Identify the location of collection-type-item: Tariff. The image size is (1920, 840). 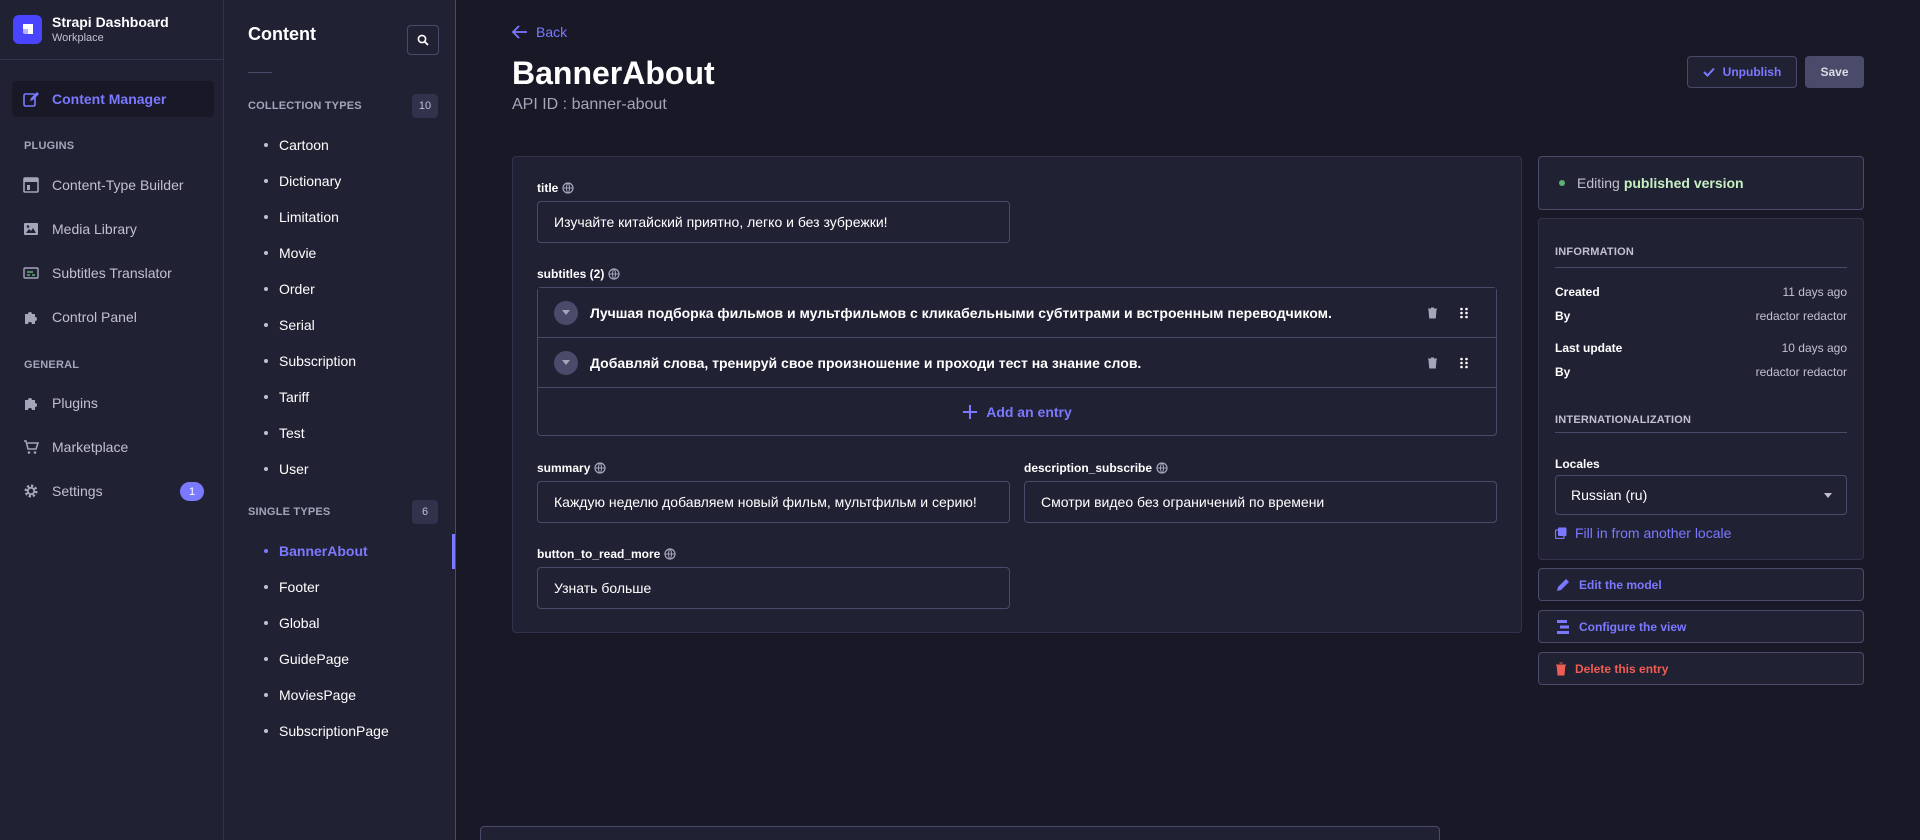
(352, 397).